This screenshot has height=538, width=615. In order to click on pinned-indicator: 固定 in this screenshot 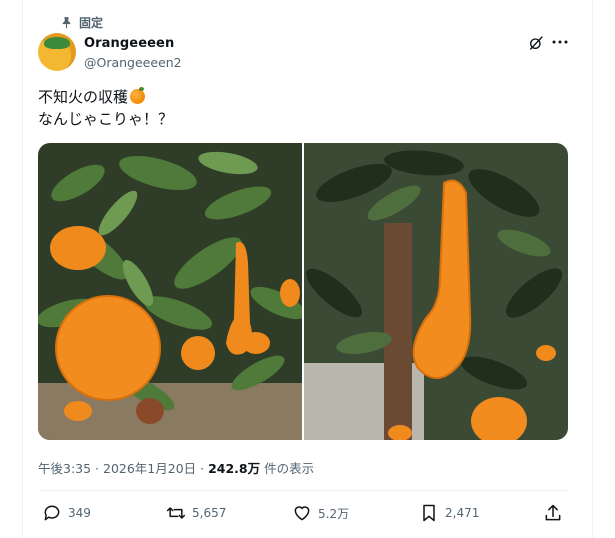, I will do `click(81, 22)`.